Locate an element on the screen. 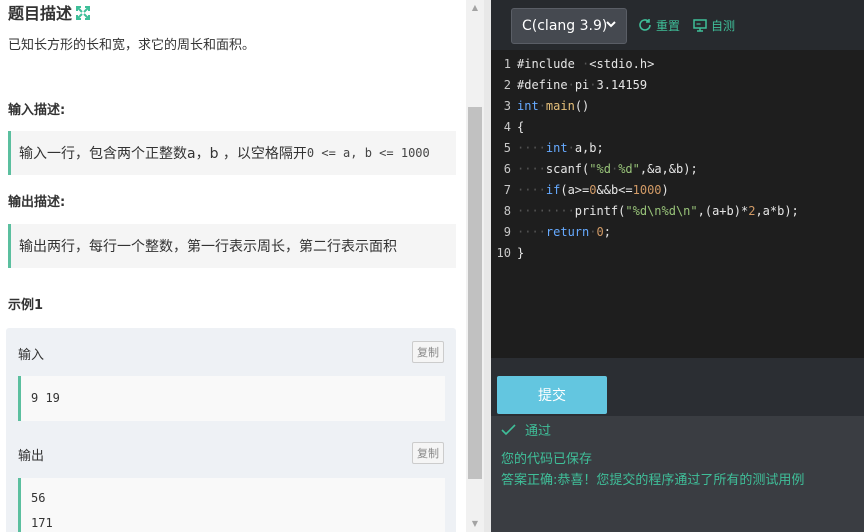 This screenshot has width=864, height=532. line-number: 6 is located at coordinates (507, 169).